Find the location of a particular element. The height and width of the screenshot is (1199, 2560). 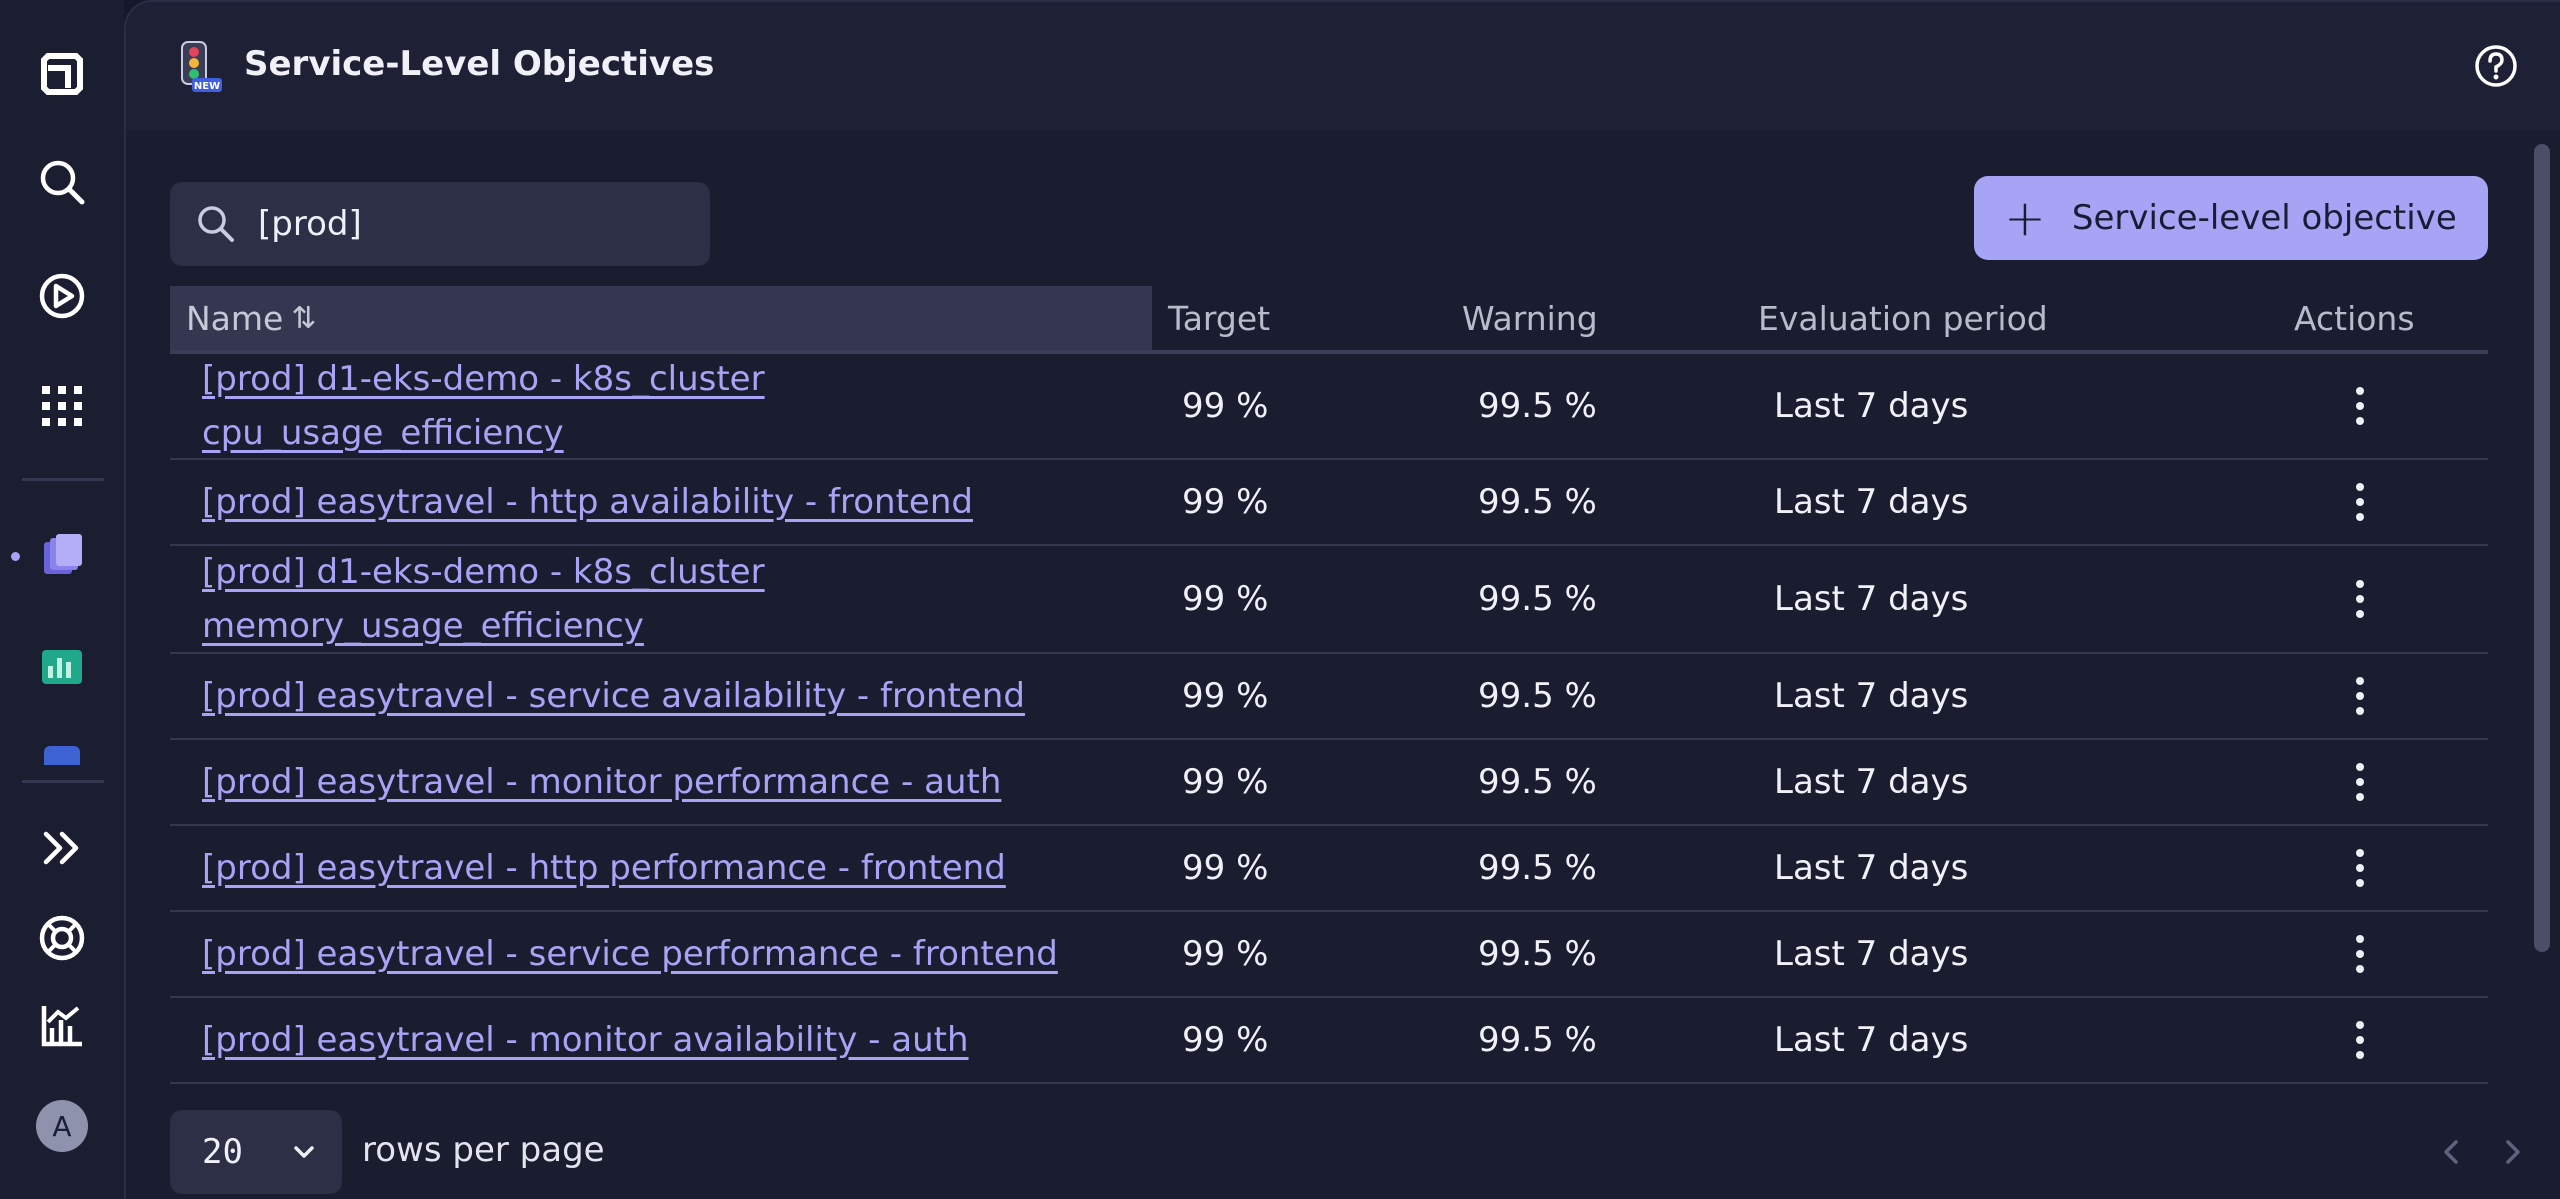

add-slo-button: + Service-level objective is located at coordinates (2231, 218).